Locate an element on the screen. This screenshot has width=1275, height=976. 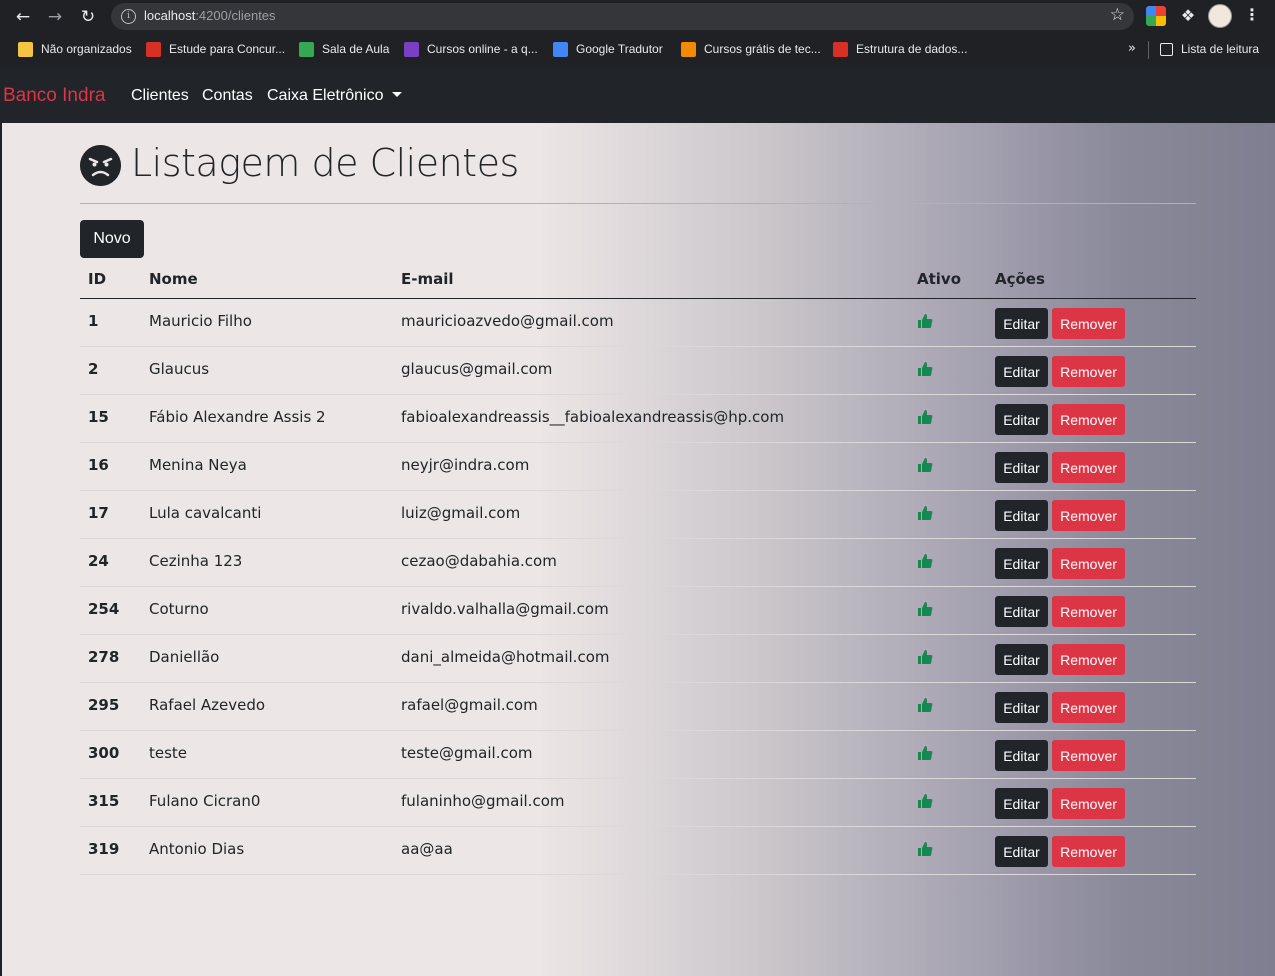
puzzle-icon: ❖ is located at coordinates (1188, 16).